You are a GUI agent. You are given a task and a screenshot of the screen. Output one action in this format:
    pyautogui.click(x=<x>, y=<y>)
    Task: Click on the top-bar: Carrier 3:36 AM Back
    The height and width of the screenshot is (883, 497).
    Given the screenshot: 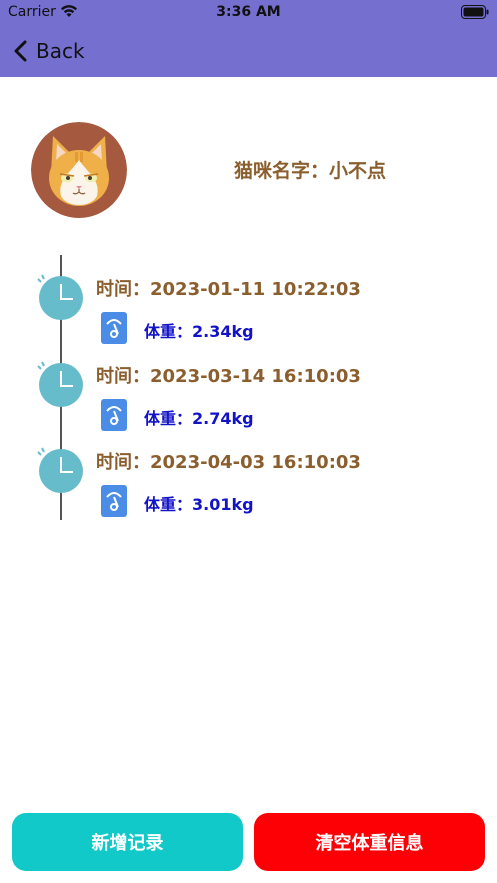 What is the action you would take?
    pyautogui.click(x=248, y=38)
    